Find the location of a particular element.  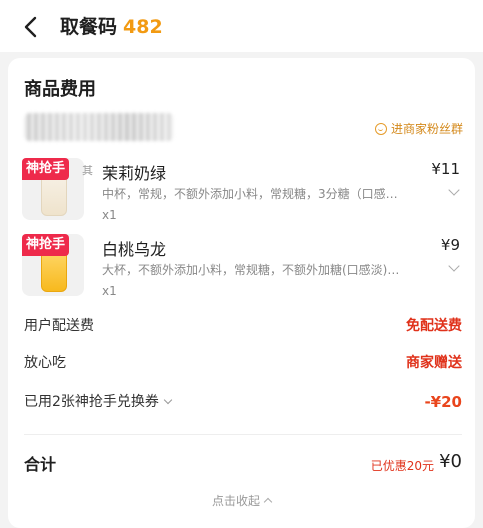

total-amount: ¥0 is located at coordinates (450, 461).